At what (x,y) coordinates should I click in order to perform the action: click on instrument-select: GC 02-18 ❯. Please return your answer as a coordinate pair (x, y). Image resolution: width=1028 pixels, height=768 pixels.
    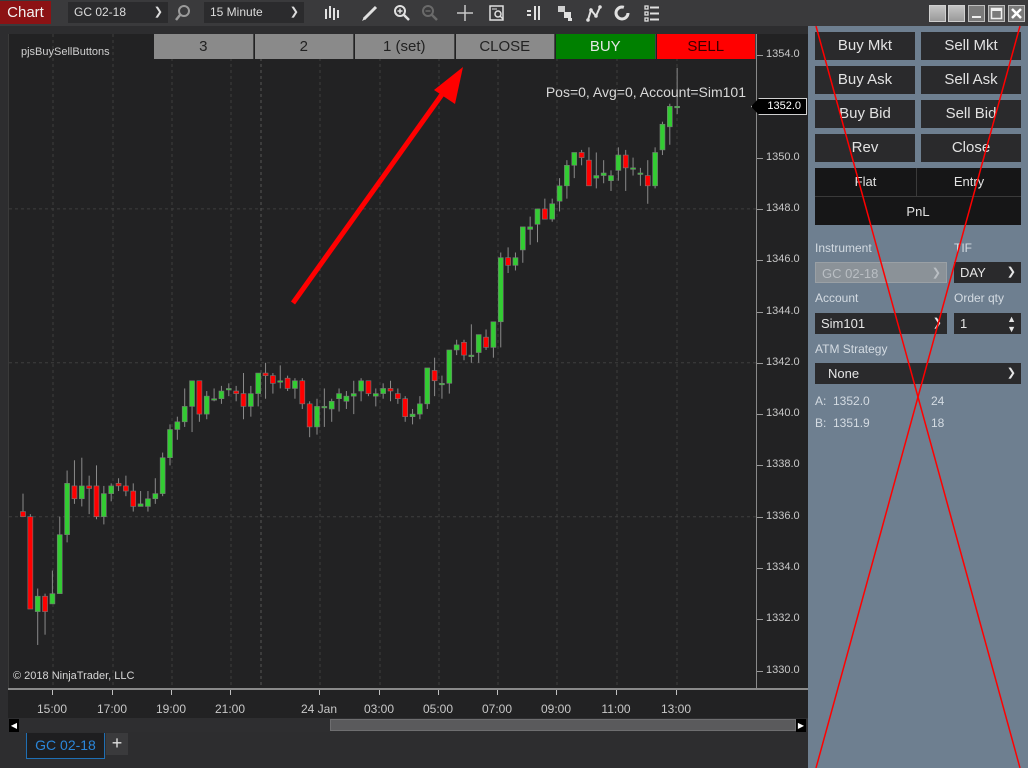
    Looking at the image, I should click on (881, 272).